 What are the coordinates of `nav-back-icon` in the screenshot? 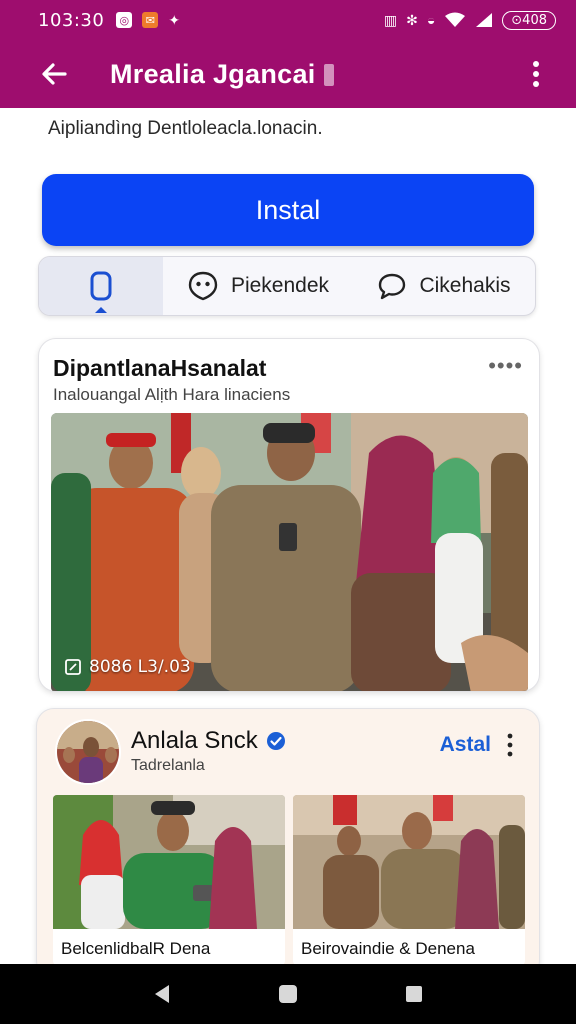 It's located at (162, 994).